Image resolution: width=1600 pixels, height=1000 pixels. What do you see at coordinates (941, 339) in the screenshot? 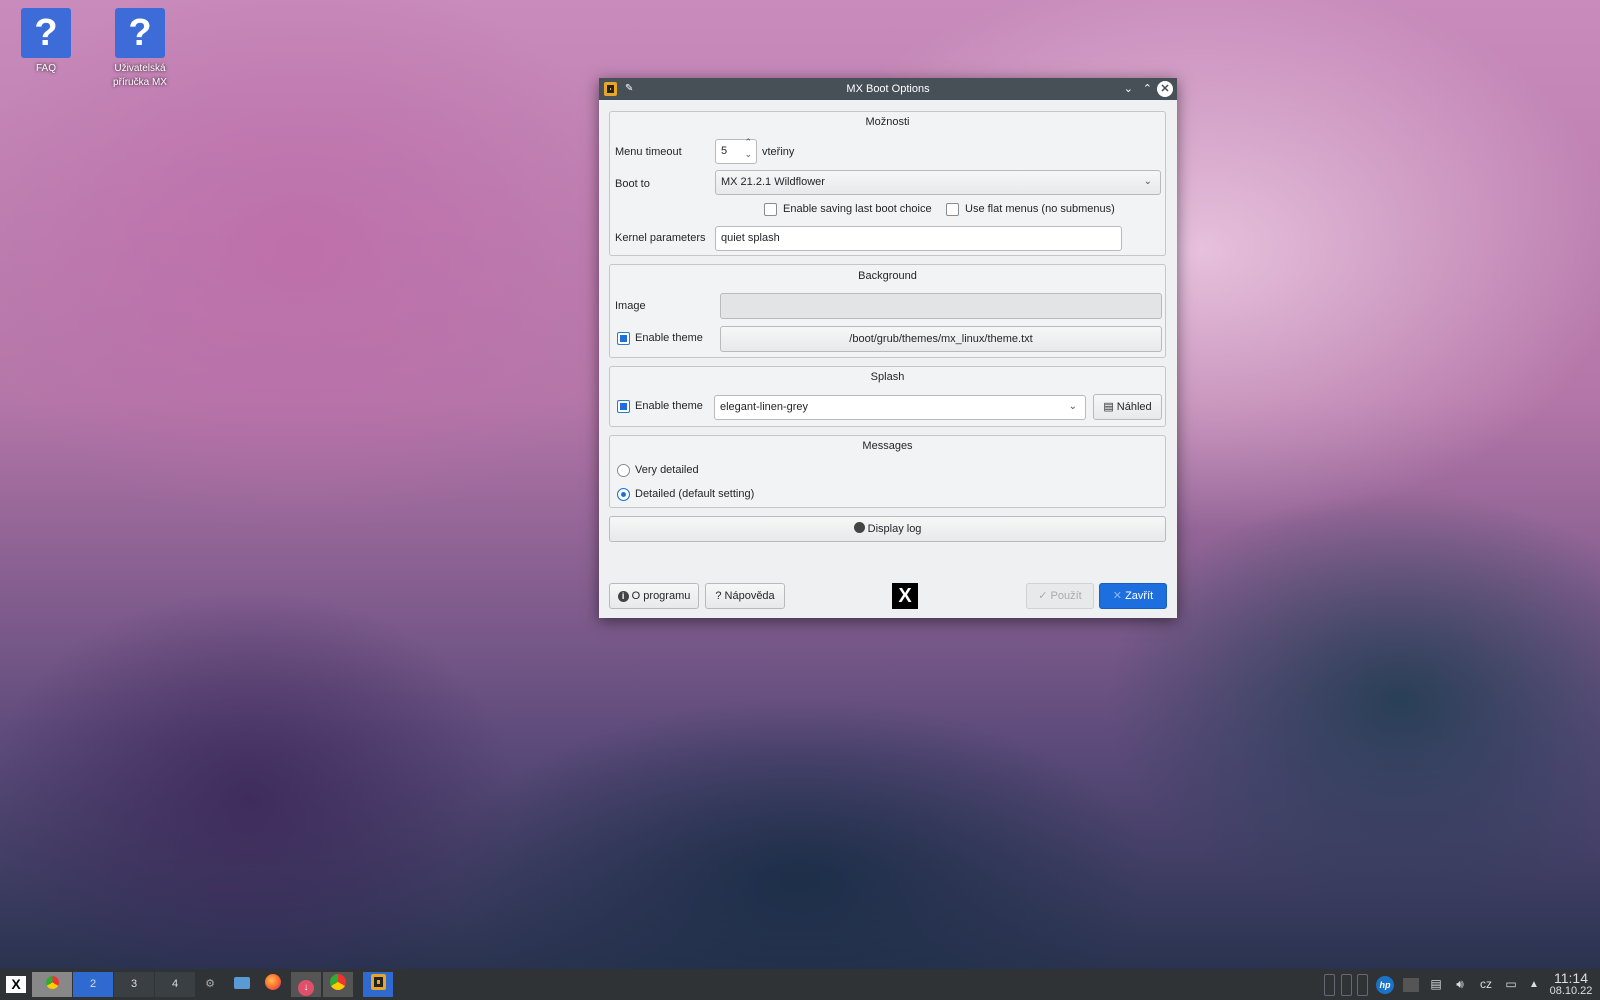
I see `theme-path-button: /boot/grub/themes/mx_linux/theme.txt` at bounding box center [941, 339].